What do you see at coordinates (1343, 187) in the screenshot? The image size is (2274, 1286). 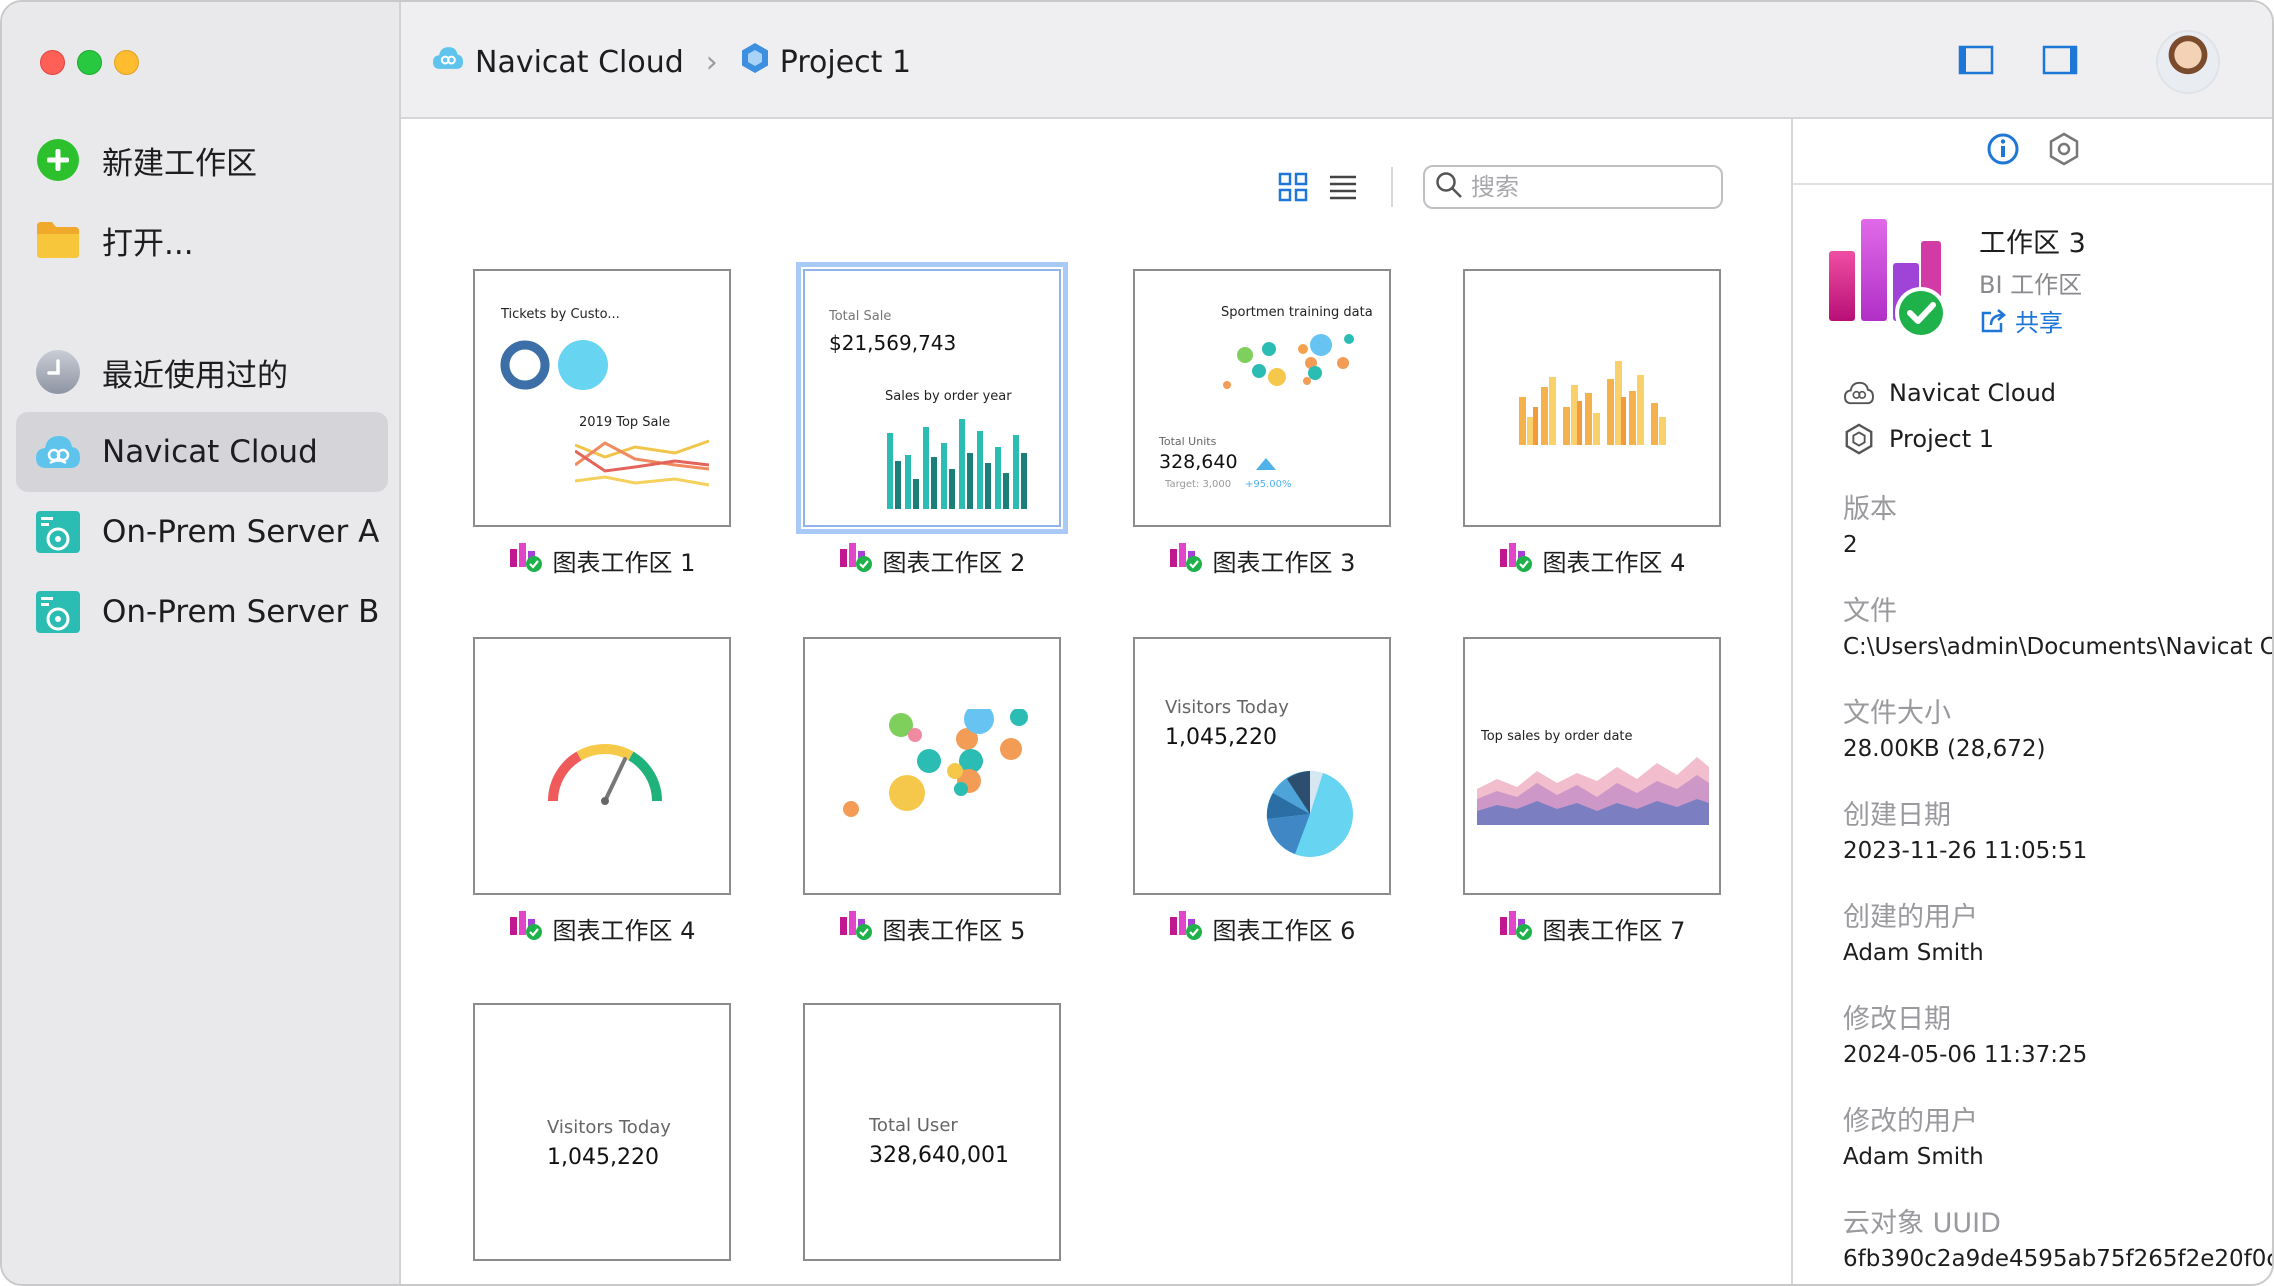 I see `list-view-icon` at bounding box center [1343, 187].